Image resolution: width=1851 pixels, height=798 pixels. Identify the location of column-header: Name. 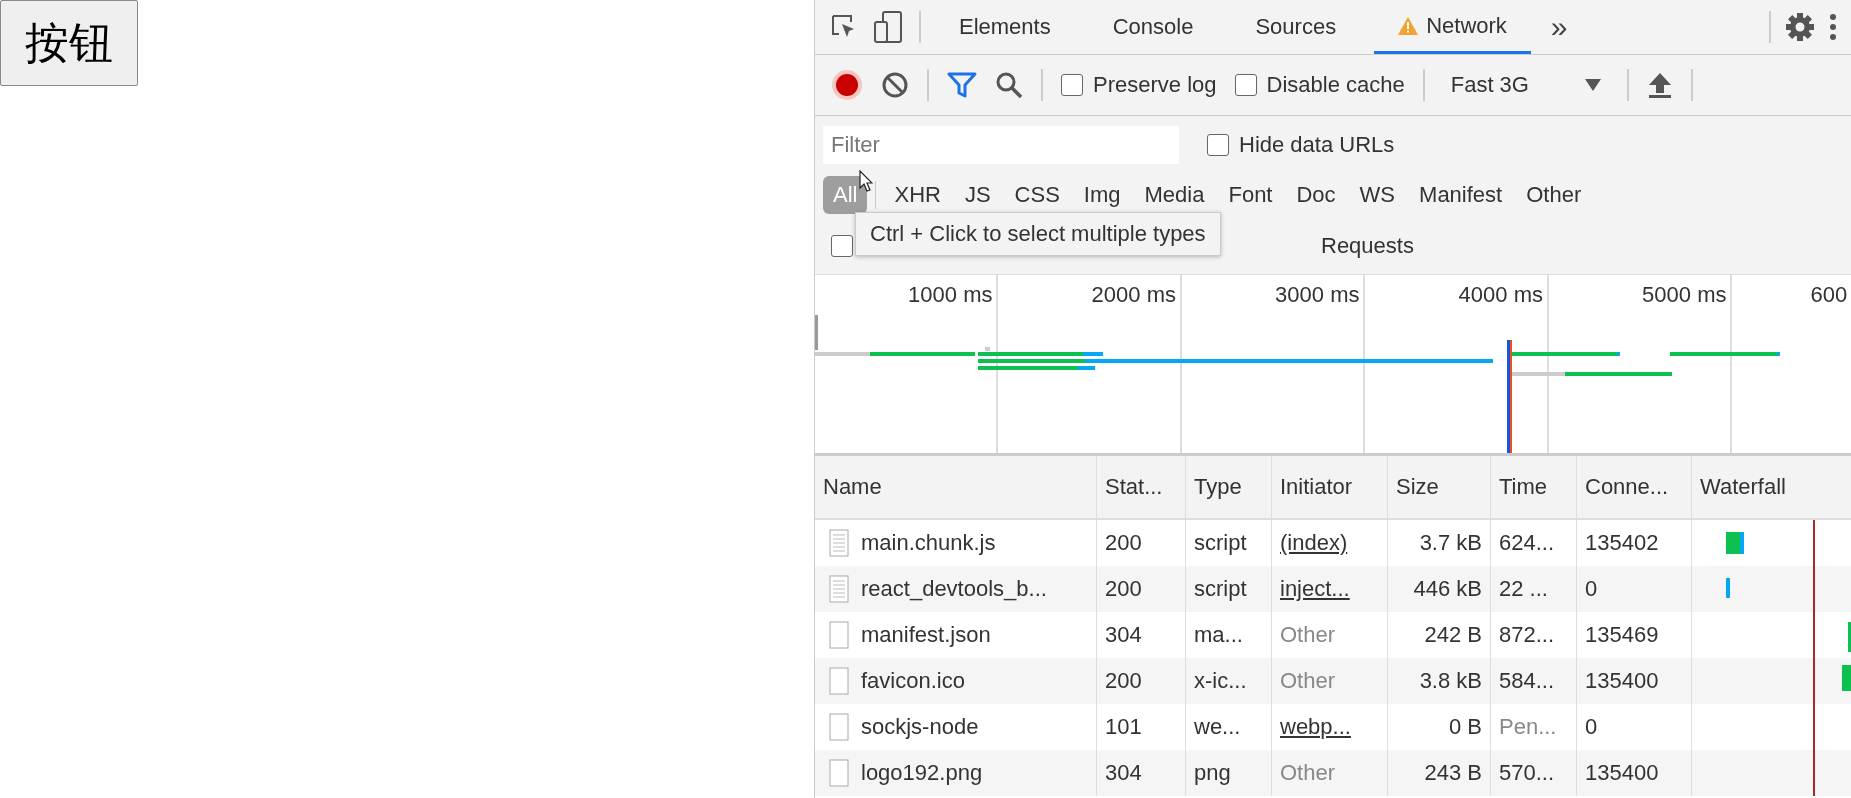
(956, 487).